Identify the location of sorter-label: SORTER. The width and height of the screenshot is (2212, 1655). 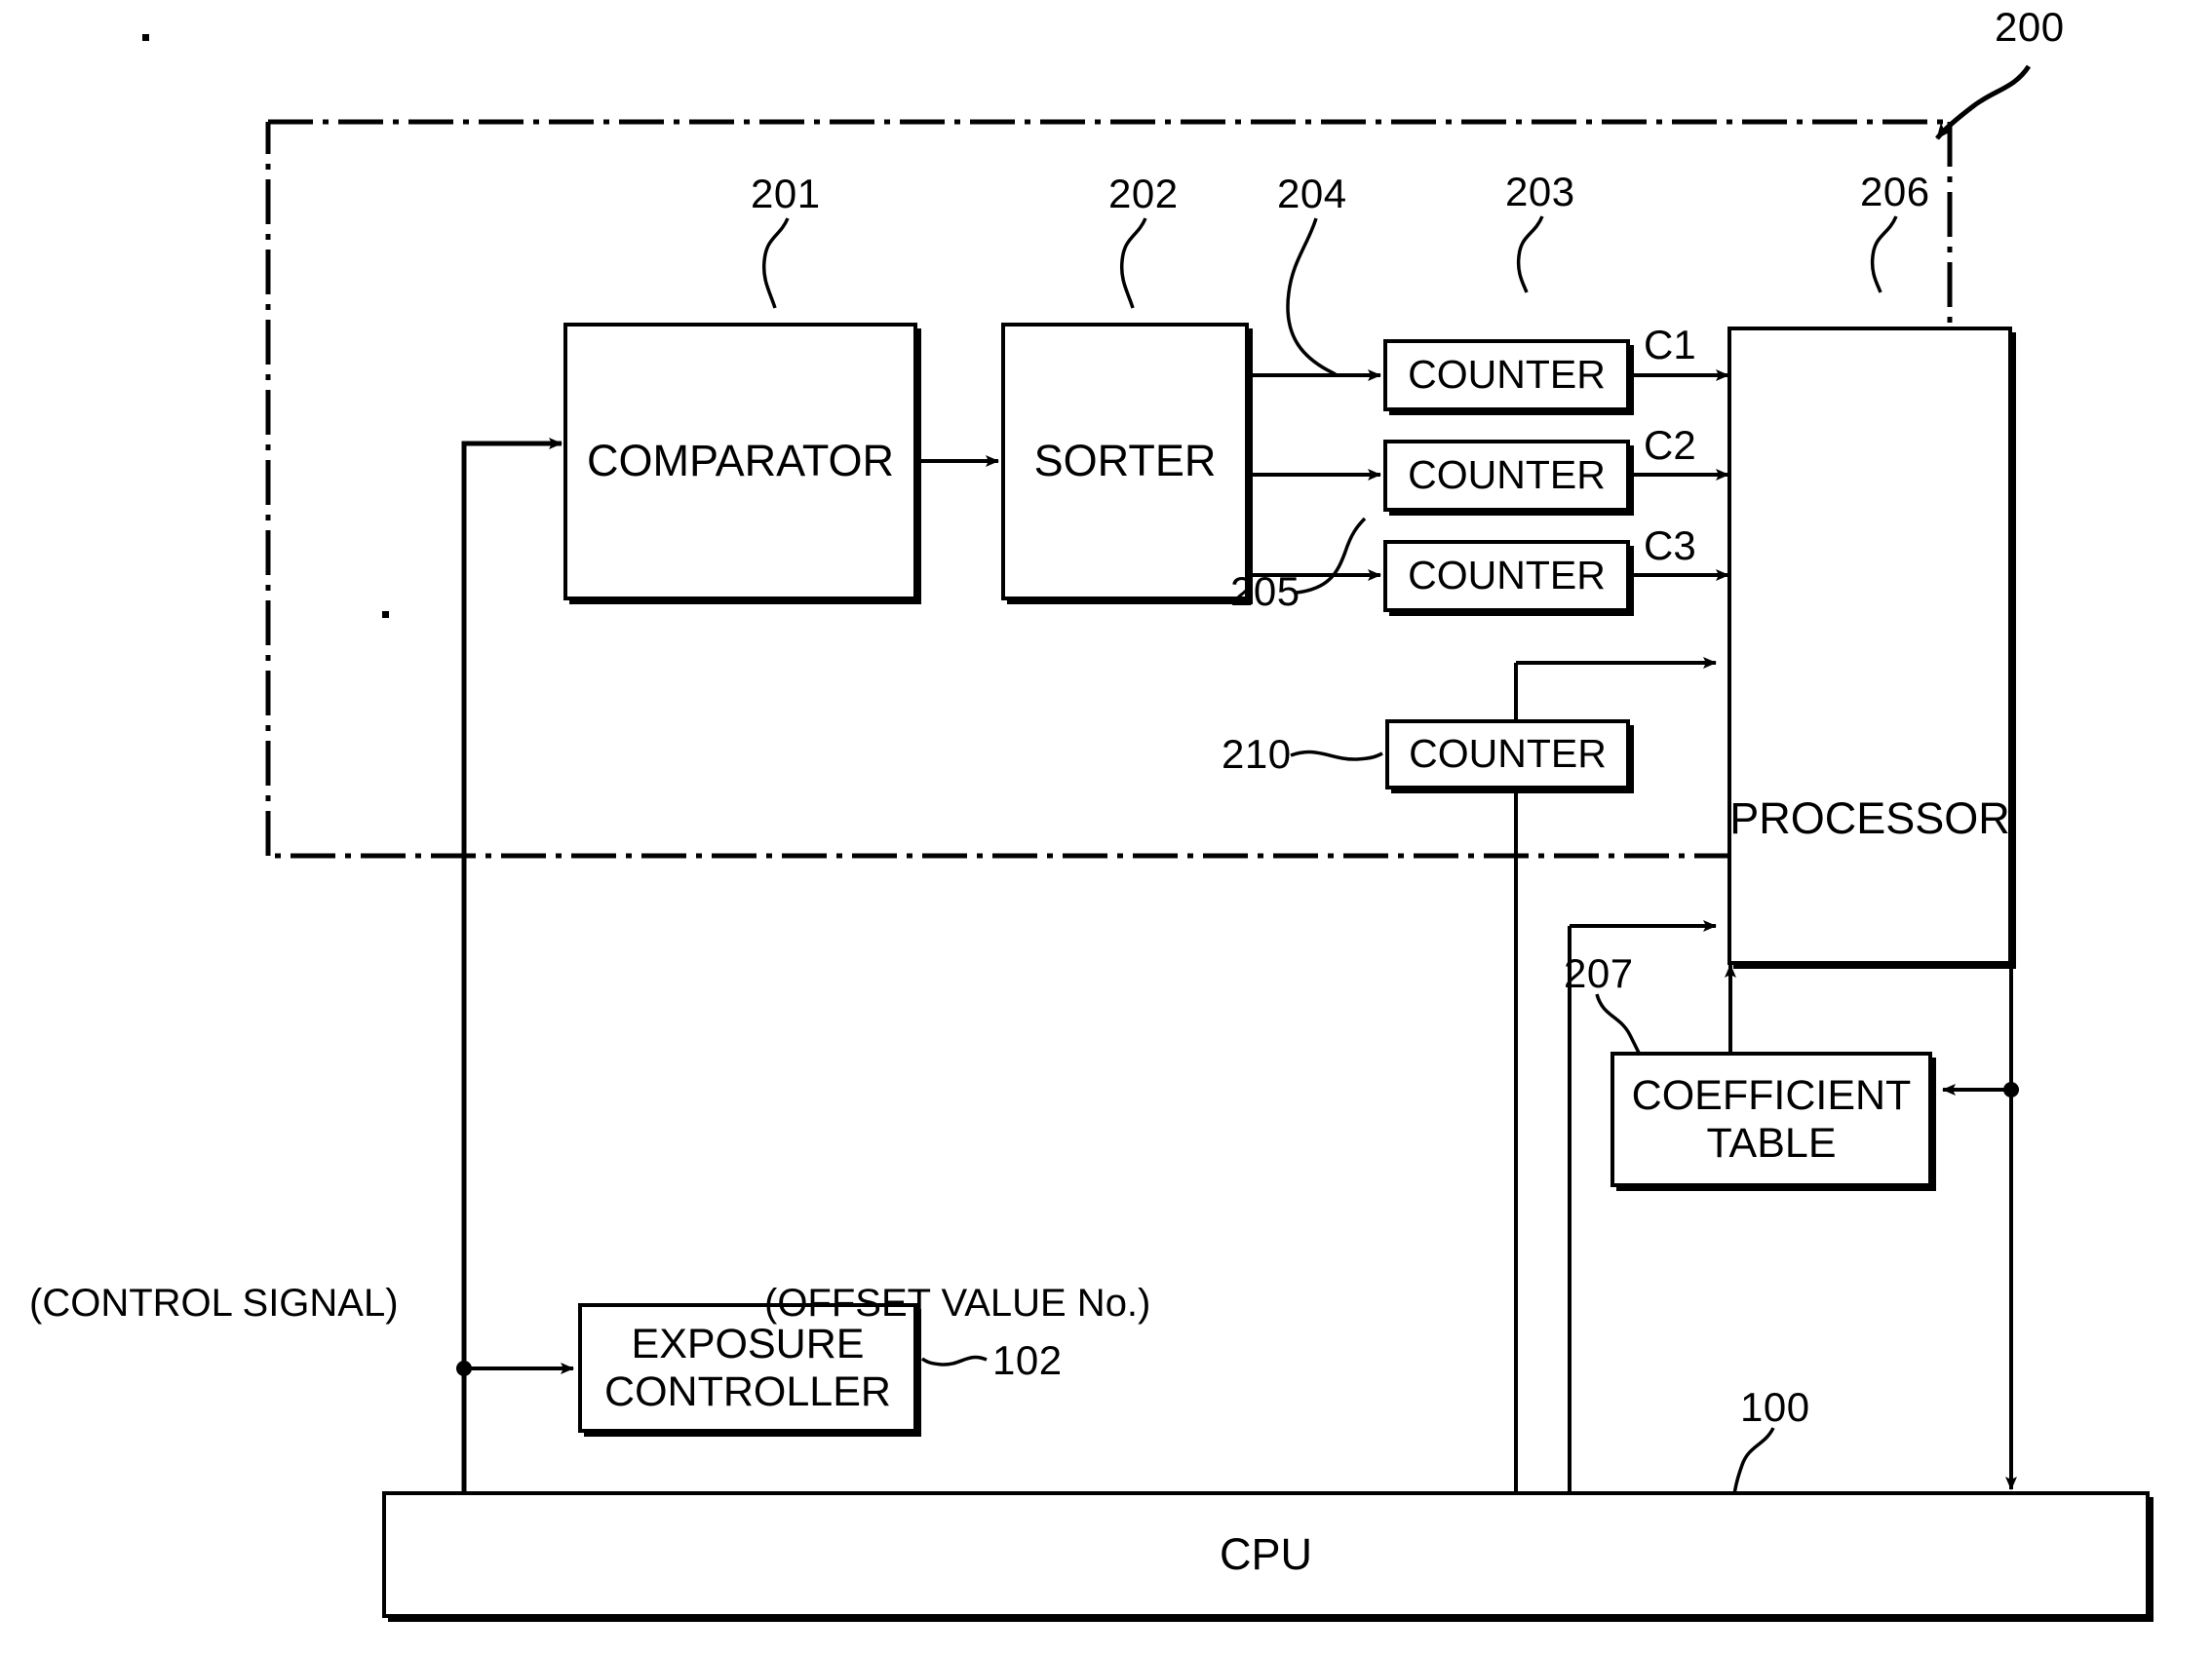
(1125, 461).